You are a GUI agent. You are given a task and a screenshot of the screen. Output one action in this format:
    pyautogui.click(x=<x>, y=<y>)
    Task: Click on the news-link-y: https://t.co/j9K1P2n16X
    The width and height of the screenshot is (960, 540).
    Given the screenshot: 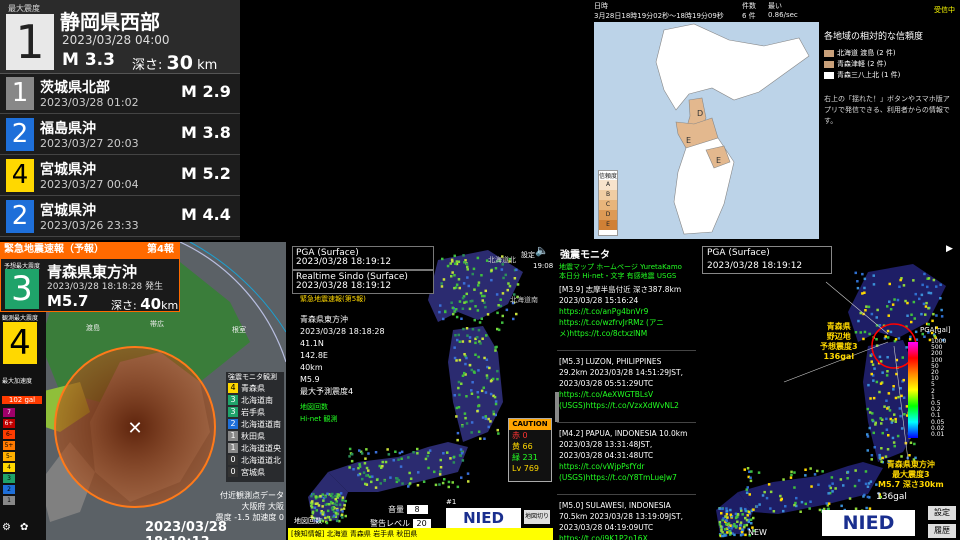 What is the action you would take?
    pyautogui.click(x=628, y=536)
    